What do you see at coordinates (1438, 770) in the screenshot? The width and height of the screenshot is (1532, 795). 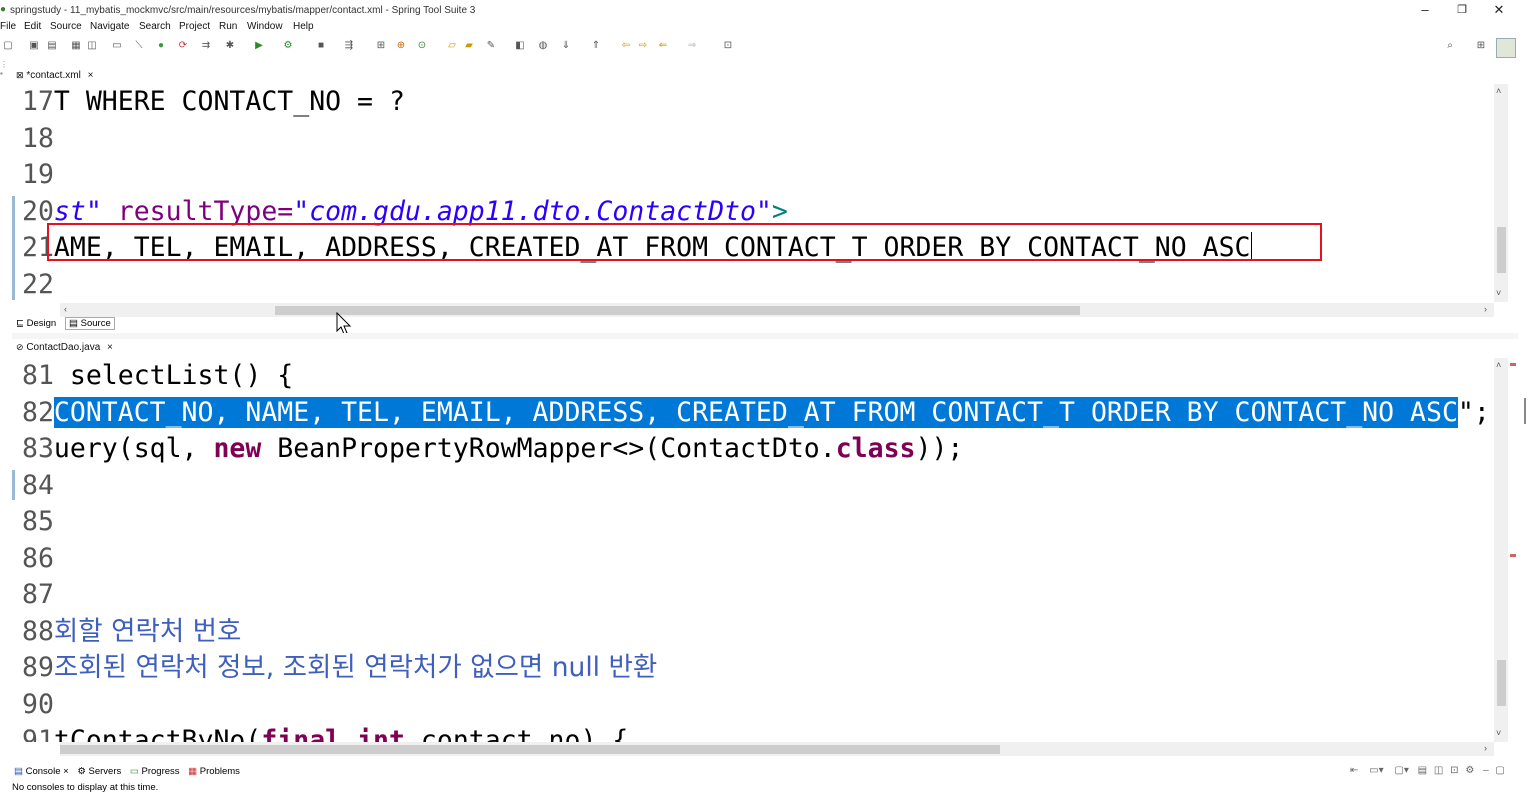 I see `scroll-lock-icon: ◫` at bounding box center [1438, 770].